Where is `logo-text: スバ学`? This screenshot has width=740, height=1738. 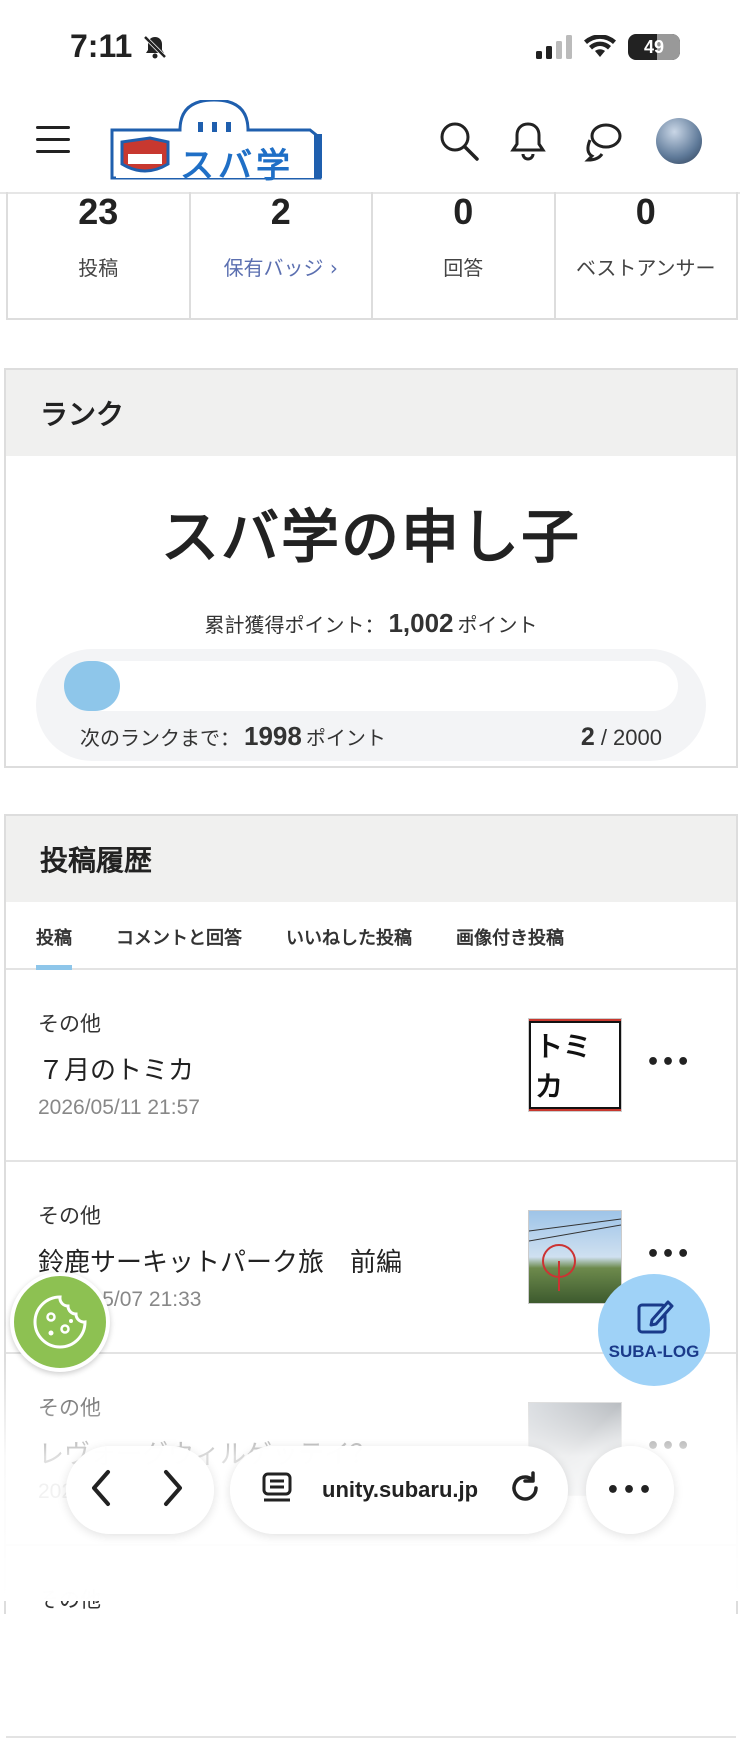
logo-text: スバ学 is located at coordinates (237, 166).